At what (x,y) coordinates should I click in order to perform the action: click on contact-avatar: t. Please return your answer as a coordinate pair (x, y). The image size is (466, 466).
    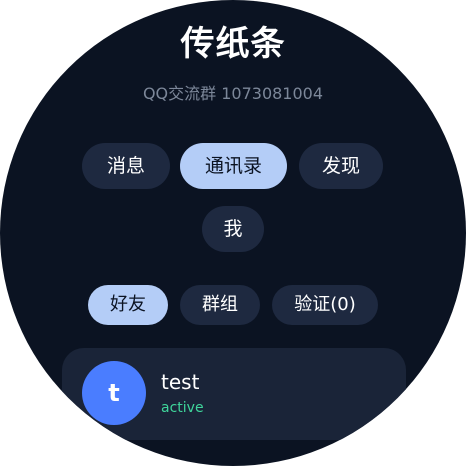
    Looking at the image, I should click on (114, 393).